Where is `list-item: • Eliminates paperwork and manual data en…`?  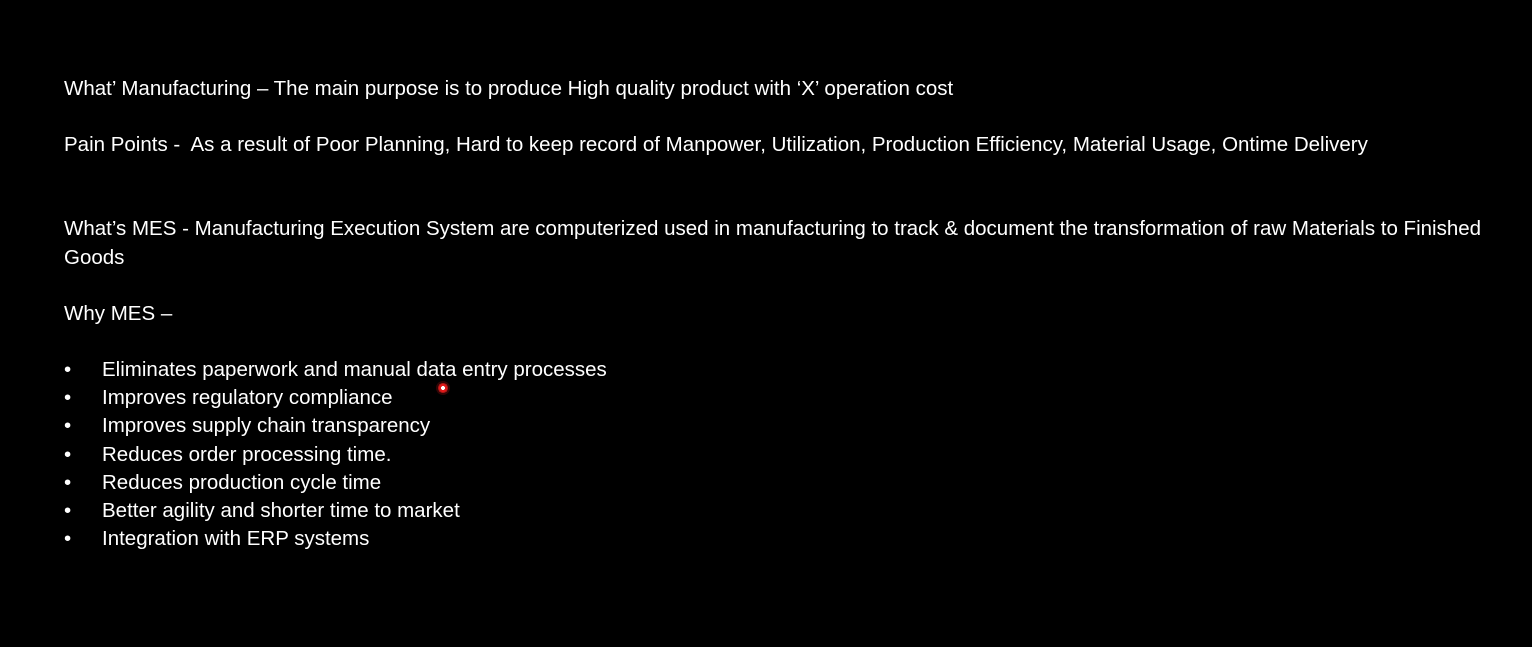
list-item: • Eliminates paperwork and manual data en… is located at coordinates (335, 370).